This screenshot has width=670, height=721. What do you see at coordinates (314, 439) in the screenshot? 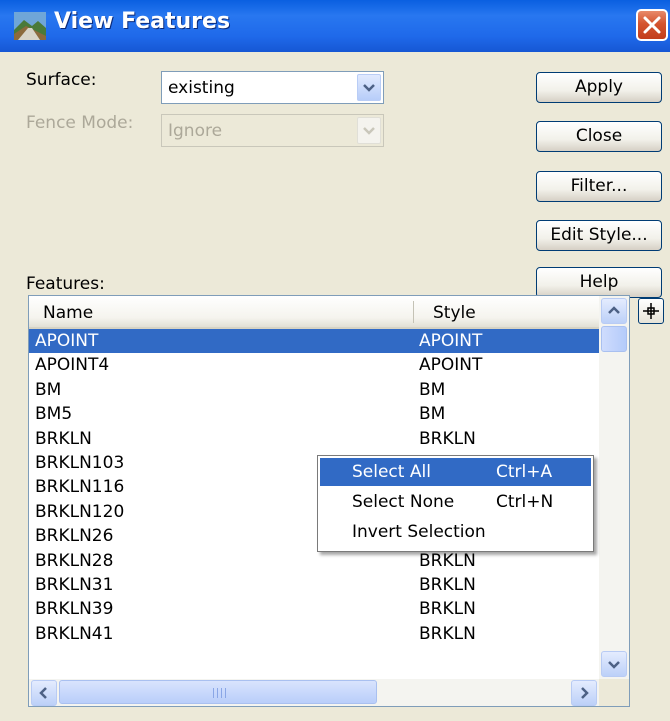
I see `list-row: BRKLN BRKLN` at bounding box center [314, 439].